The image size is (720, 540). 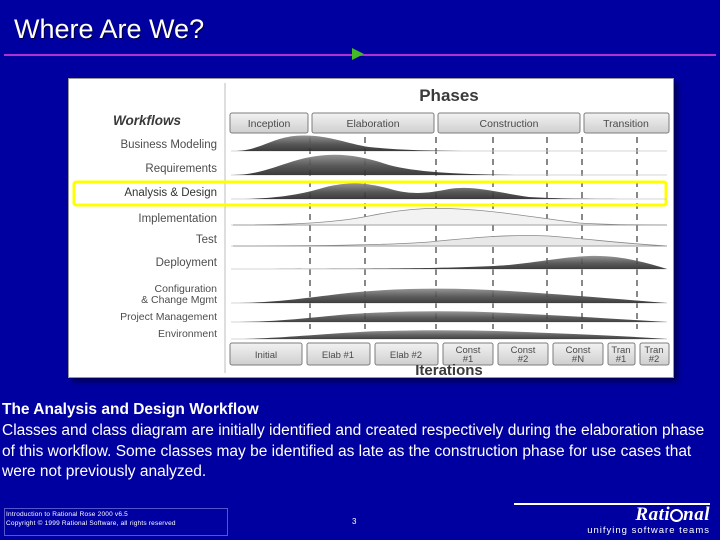 I want to click on rational-o-icon, so click(x=677, y=516).